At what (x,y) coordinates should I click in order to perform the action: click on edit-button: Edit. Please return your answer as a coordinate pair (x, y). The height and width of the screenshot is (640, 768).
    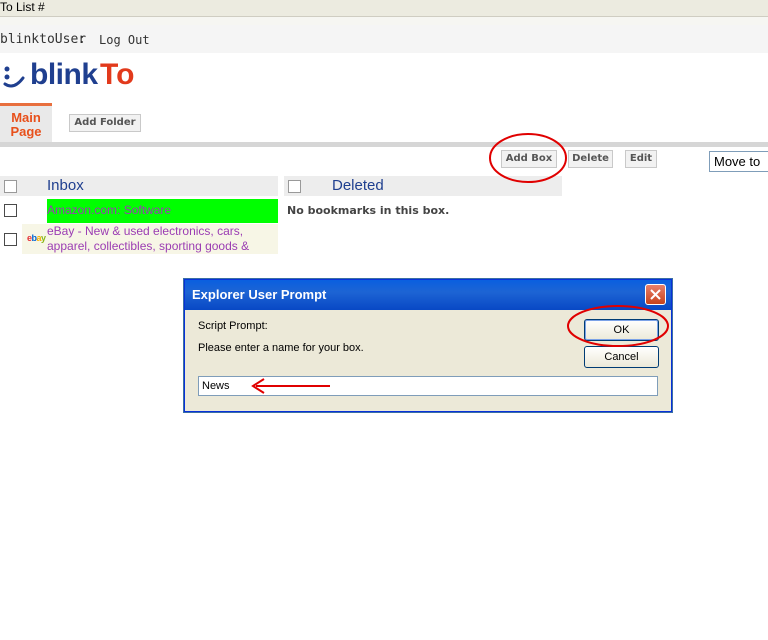
    Looking at the image, I should click on (641, 159).